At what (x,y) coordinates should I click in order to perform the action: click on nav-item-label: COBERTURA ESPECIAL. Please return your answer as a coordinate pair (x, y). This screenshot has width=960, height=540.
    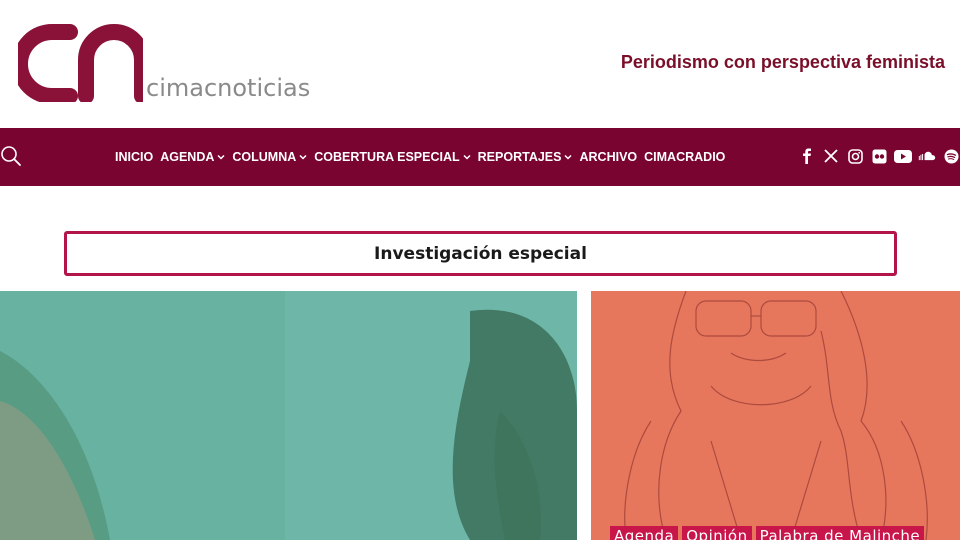
    Looking at the image, I should click on (387, 157).